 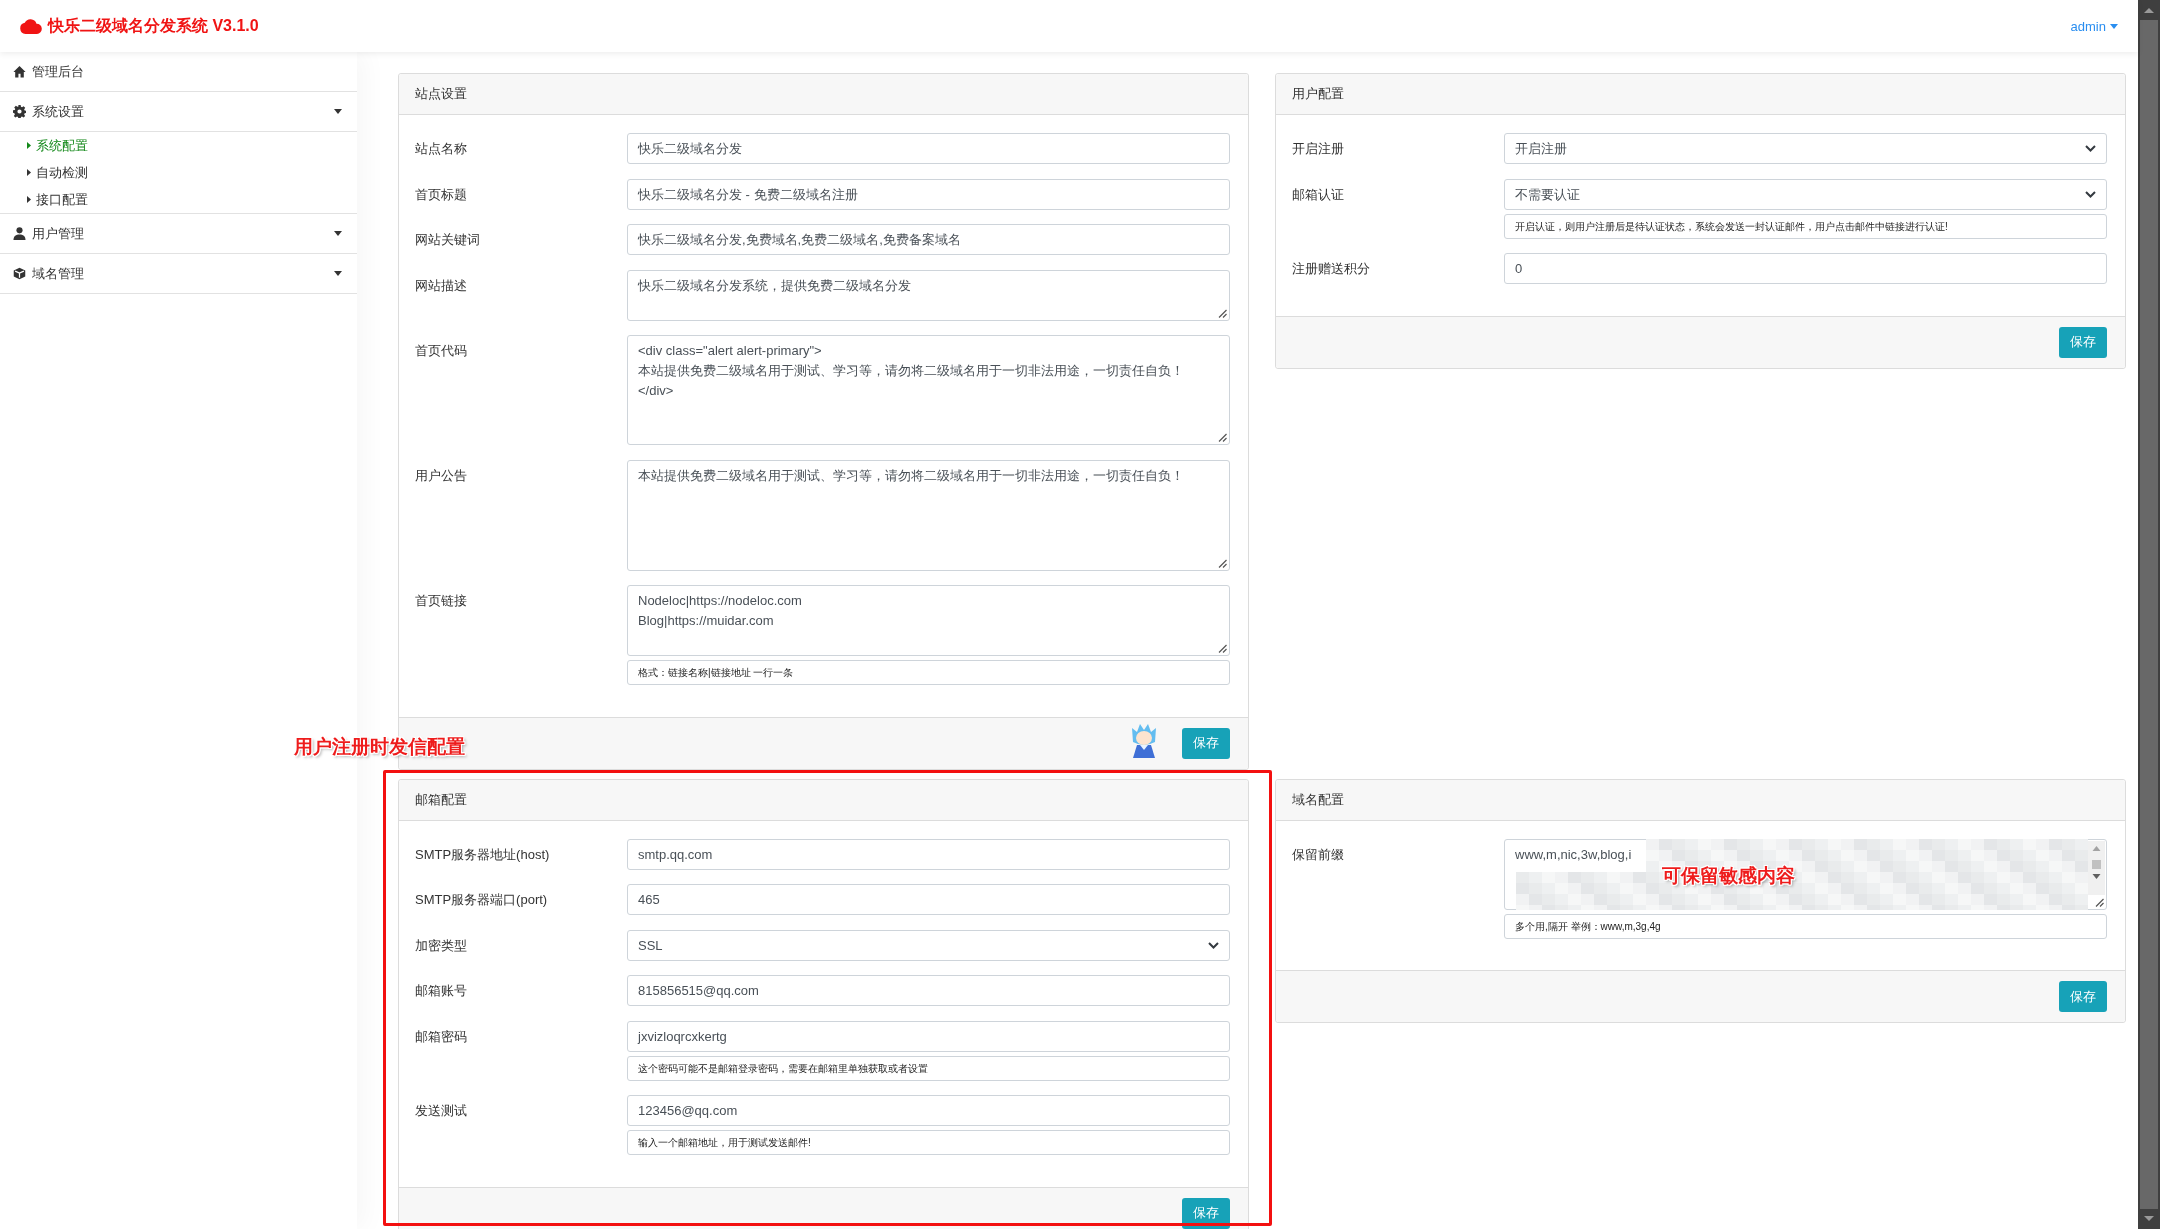 I want to click on form-label: 开启注册, so click(x=1318, y=149).